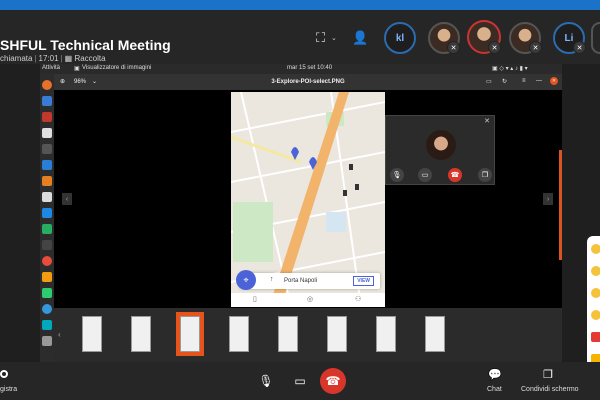 This screenshot has width=600, height=400. What do you see at coordinates (266, 381) in the screenshot?
I see `microphone-muted-icon: 🎙` at bounding box center [266, 381].